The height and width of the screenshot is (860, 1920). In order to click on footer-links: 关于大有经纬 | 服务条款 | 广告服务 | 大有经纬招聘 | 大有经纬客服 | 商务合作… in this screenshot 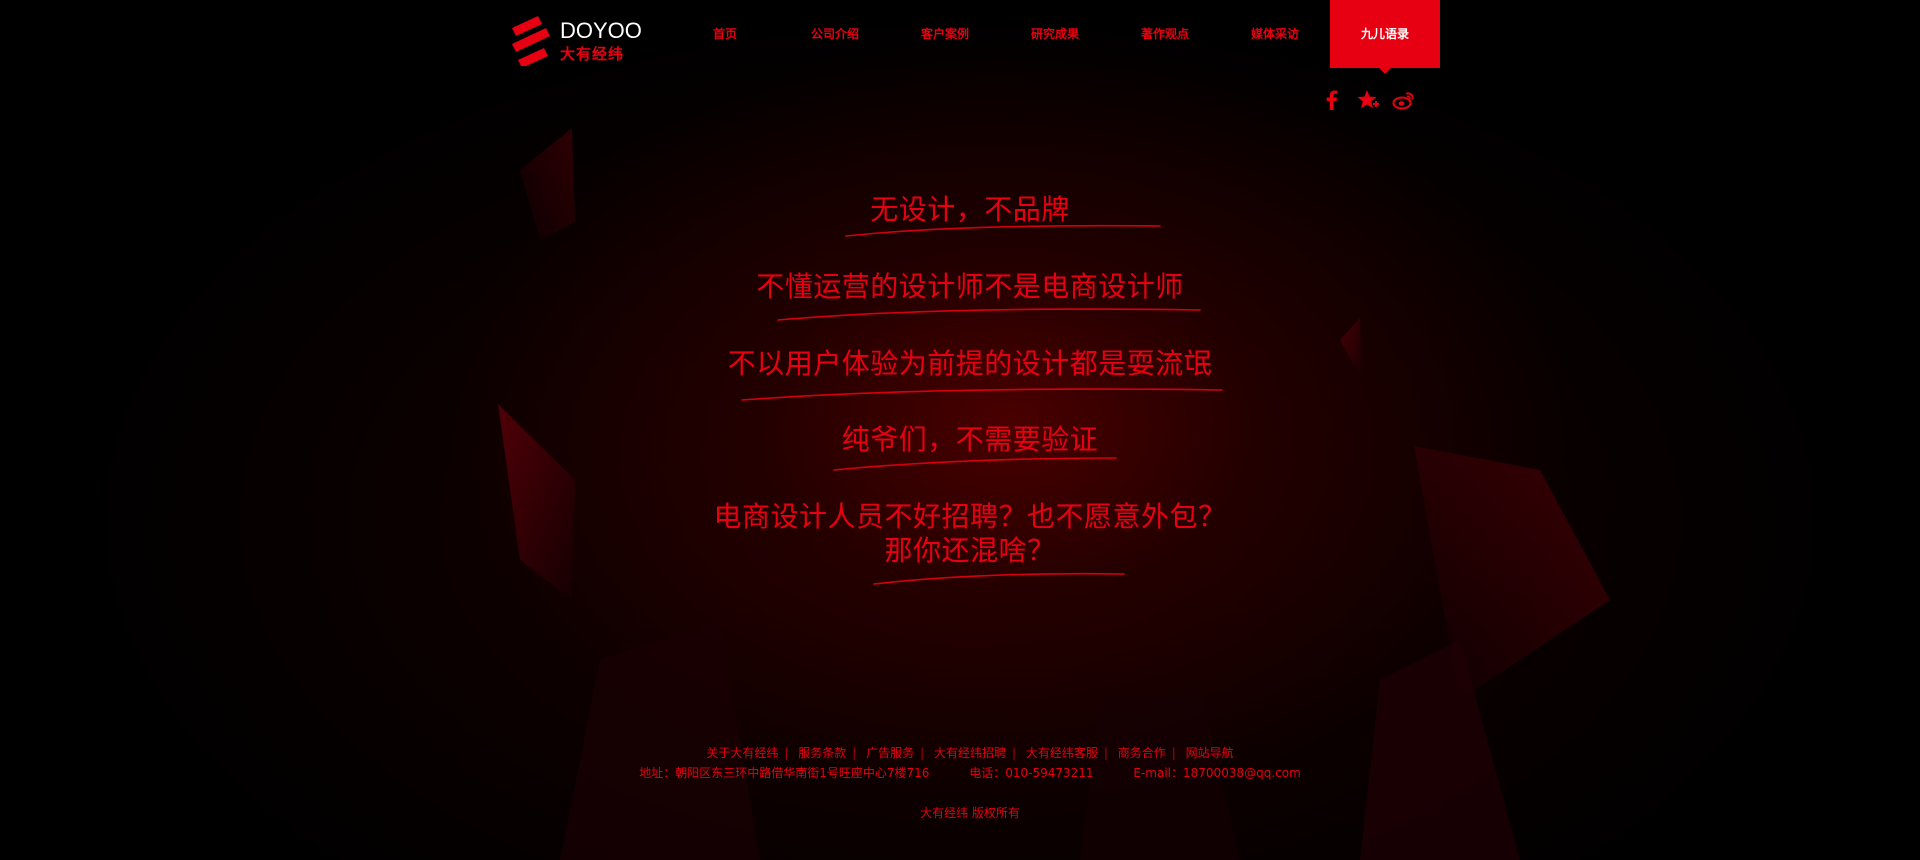, I will do `click(970, 753)`.